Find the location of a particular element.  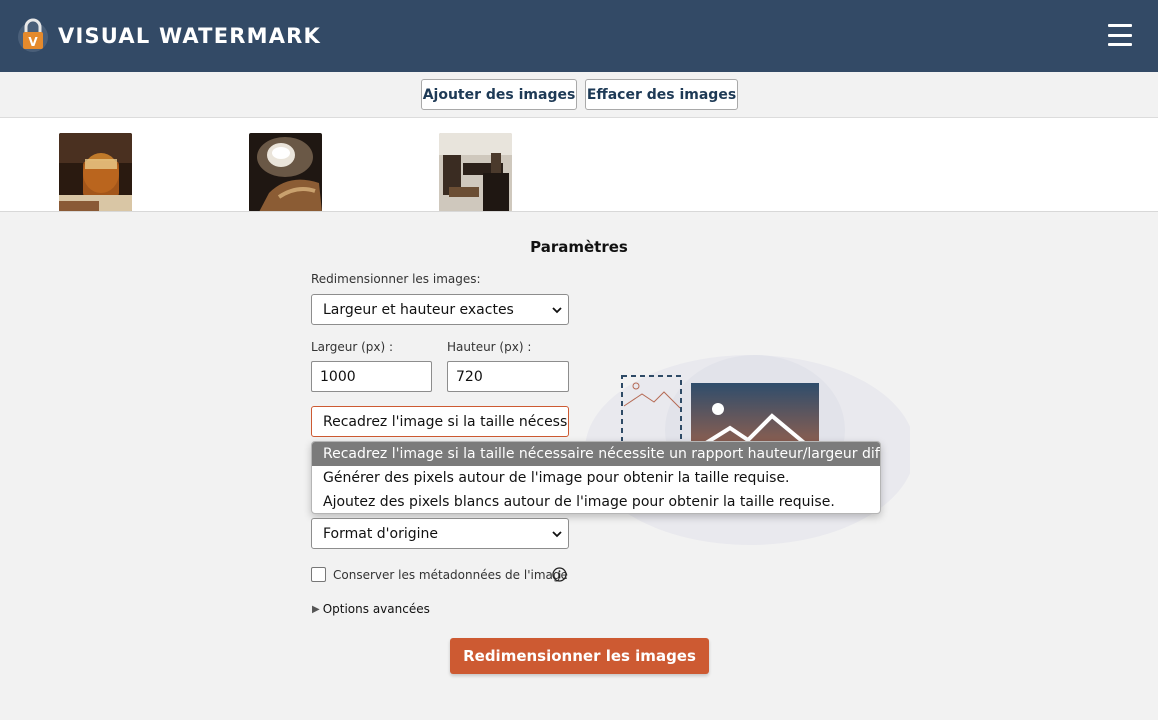

top-navbar: V VISUAL WATERMARK is located at coordinates (579, 36).